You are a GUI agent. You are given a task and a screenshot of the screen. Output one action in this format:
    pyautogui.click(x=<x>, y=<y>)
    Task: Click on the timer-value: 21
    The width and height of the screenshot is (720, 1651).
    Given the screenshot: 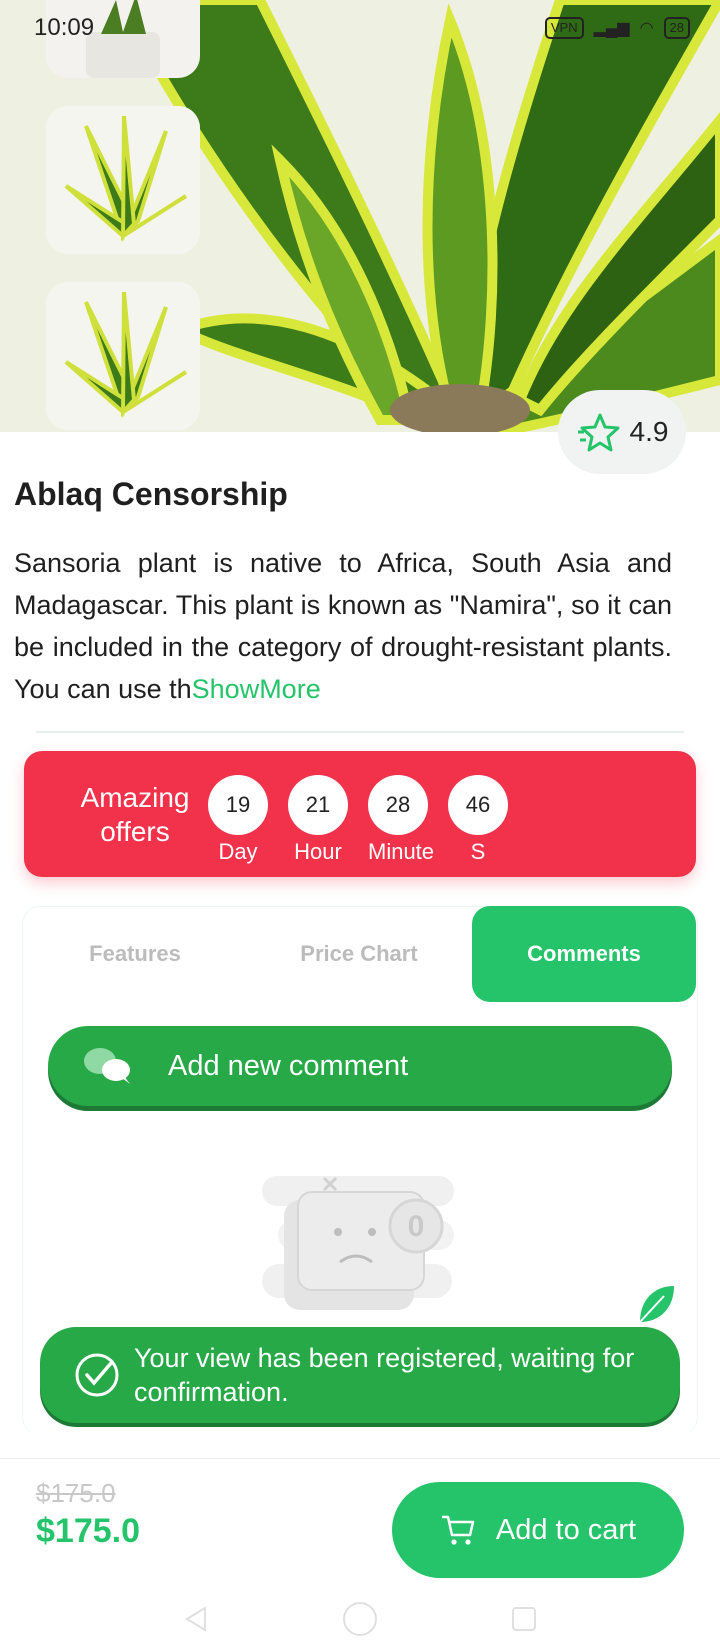 What is the action you would take?
    pyautogui.click(x=318, y=805)
    